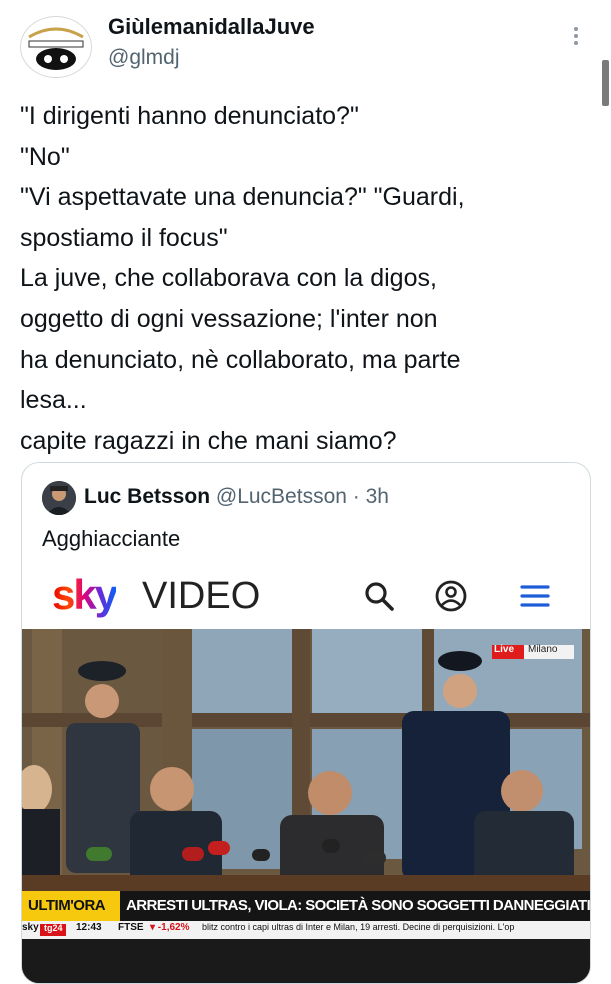 This screenshot has width=611, height=984. What do you see at coordinates (281, 496) in the screenshot?
I see `quoted-handle: @LucBetsson` at bounding box center [281, 496].